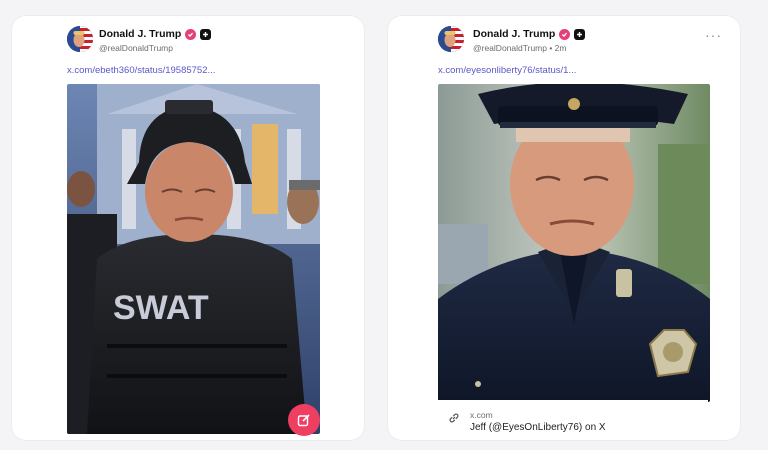 This screenshot has width=768, height=450. Describe the element at coordinates (481, 415) in the screenshot. I see `link-preview-domain: x.com` at that location.